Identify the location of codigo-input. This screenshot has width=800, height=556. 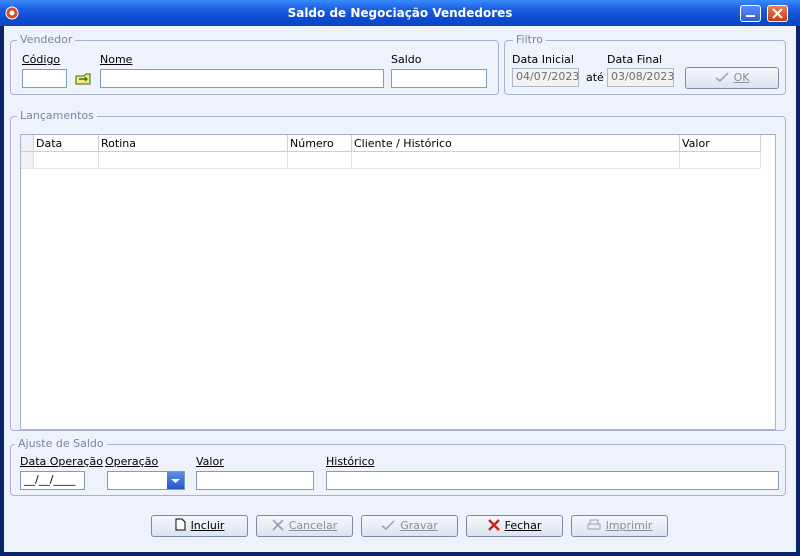
(44, 78).